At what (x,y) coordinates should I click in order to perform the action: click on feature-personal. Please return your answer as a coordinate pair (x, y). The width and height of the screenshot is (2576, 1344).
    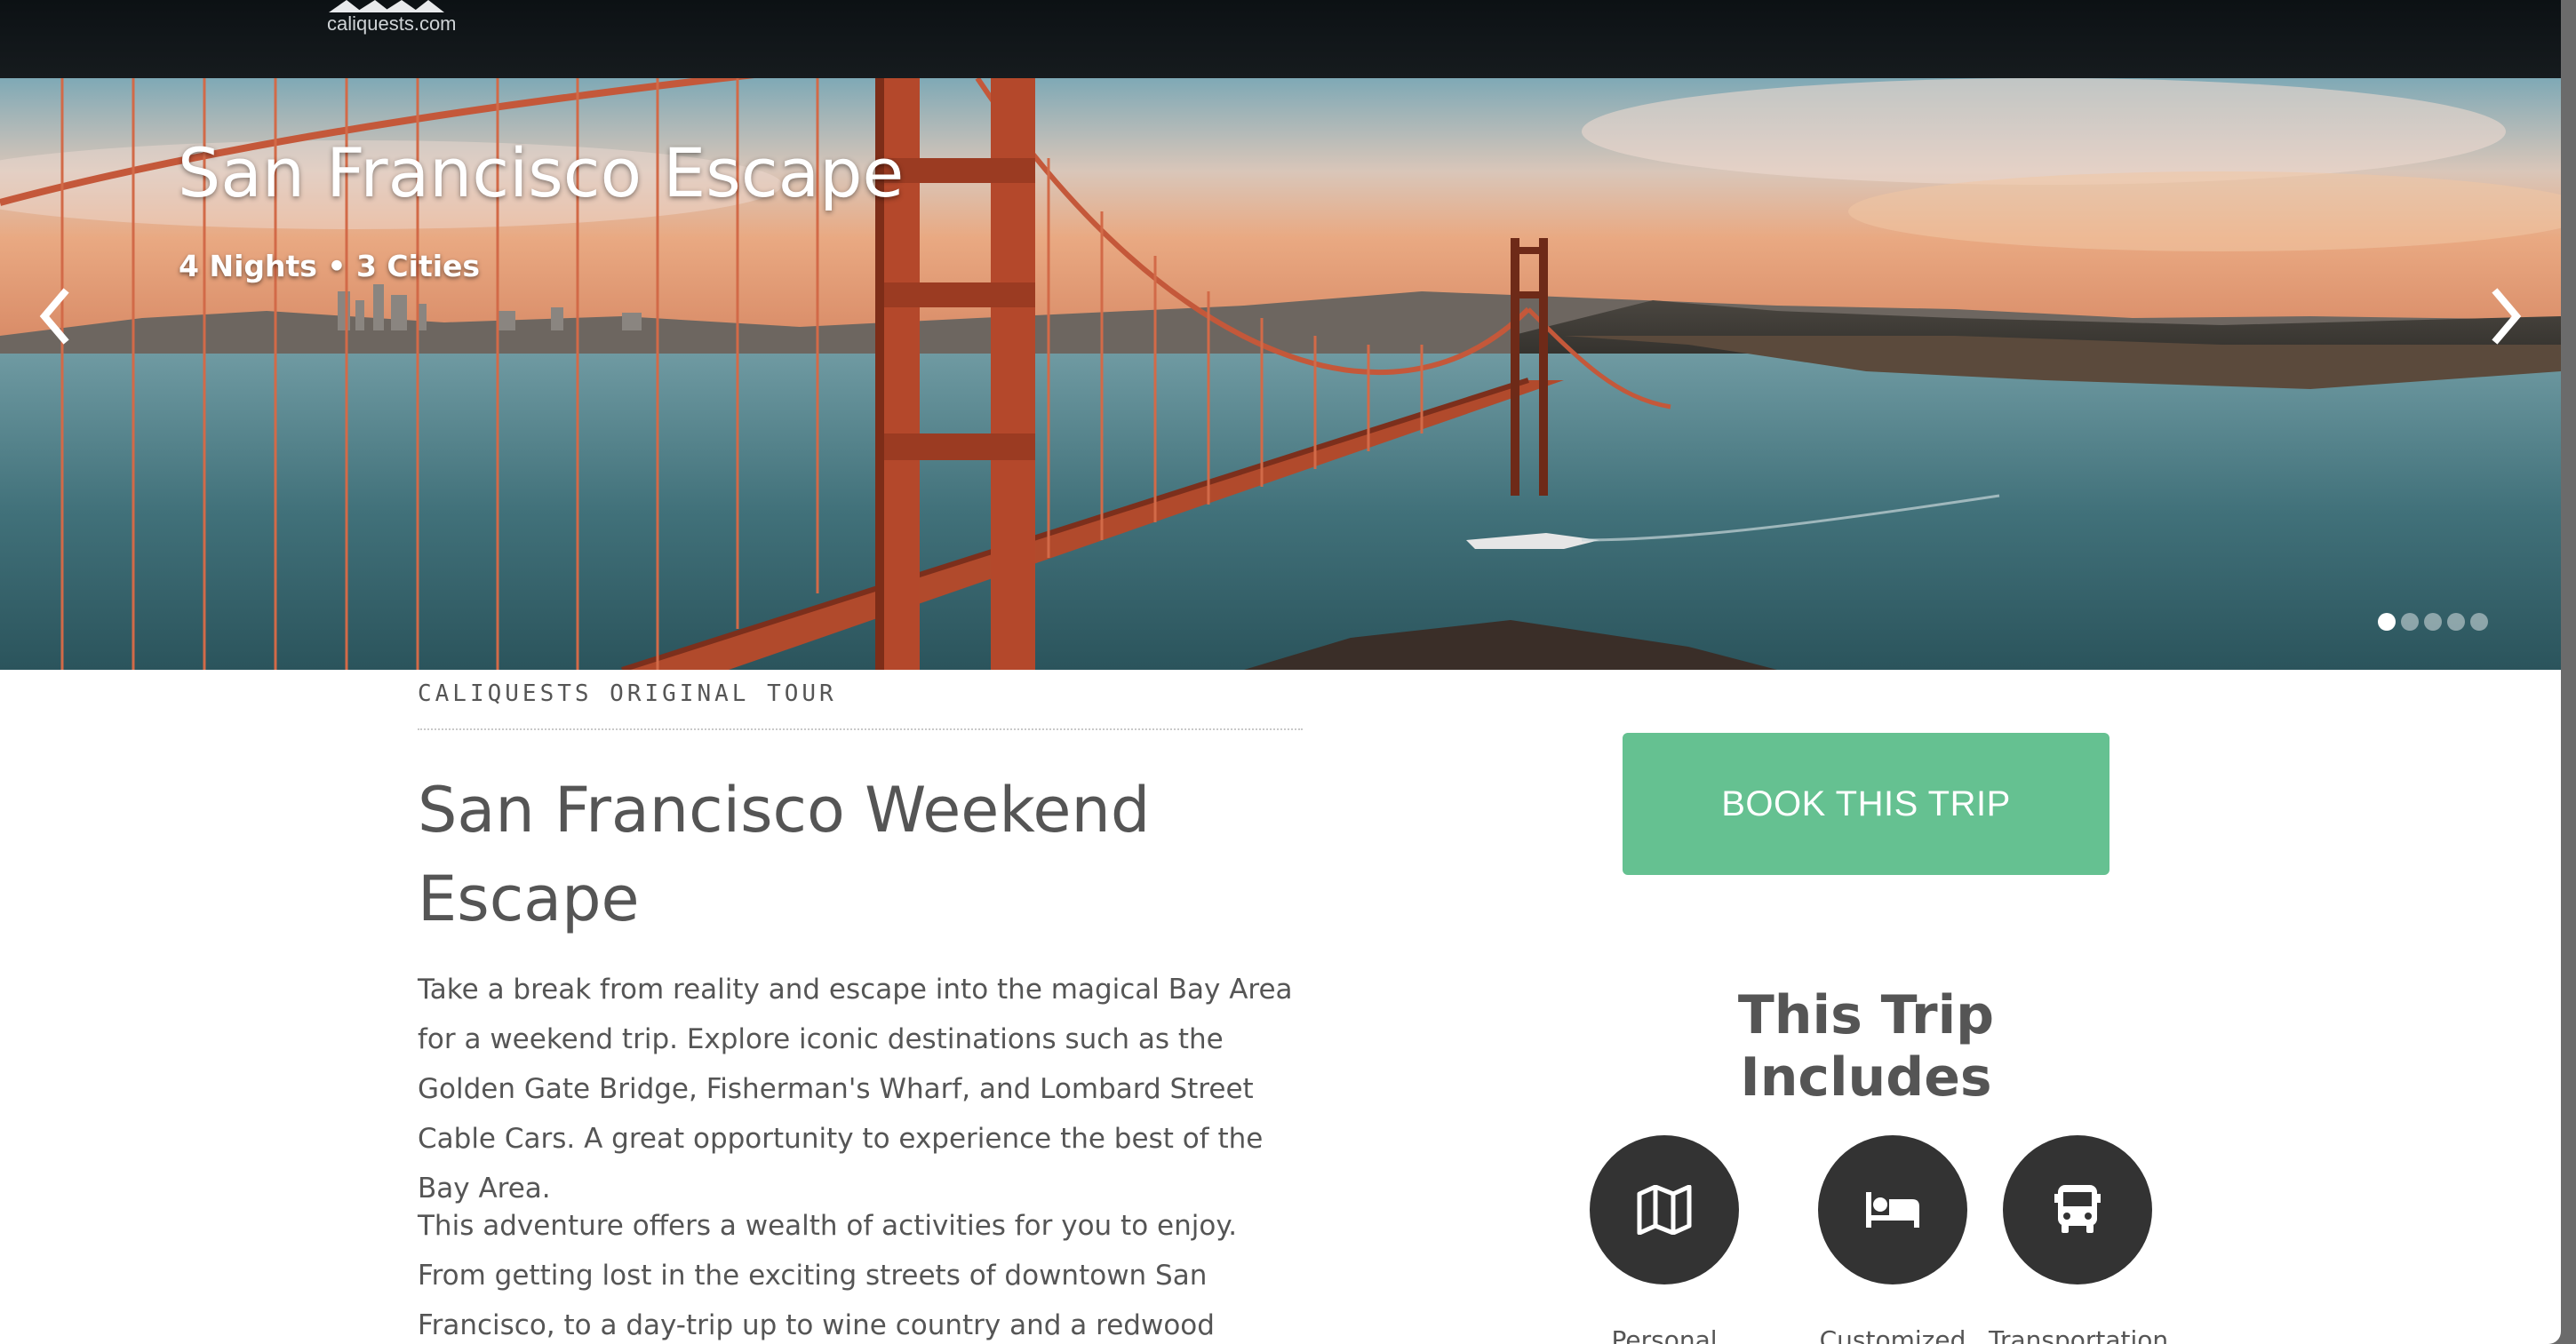
    Looking at the image, I should click on (1665, 1209).